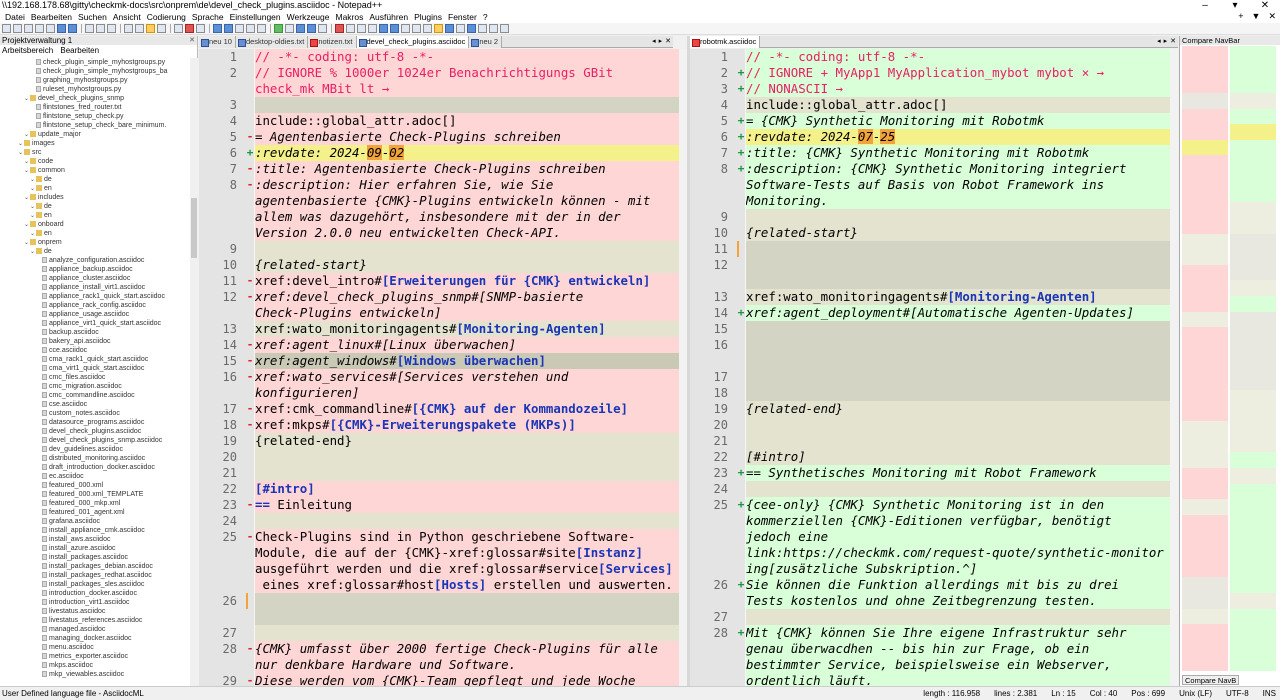  Describe the element at coordinates (95, 566) in the screenshot. I see `tree-item: install_packages_debian.asciidoc` at that location.